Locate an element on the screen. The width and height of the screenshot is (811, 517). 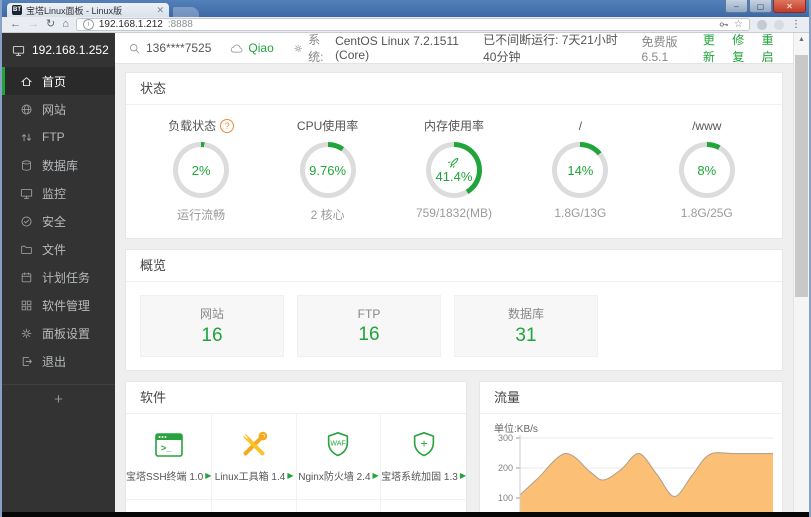
overview-card-title: 概览 is located at coordinates (454, 266).